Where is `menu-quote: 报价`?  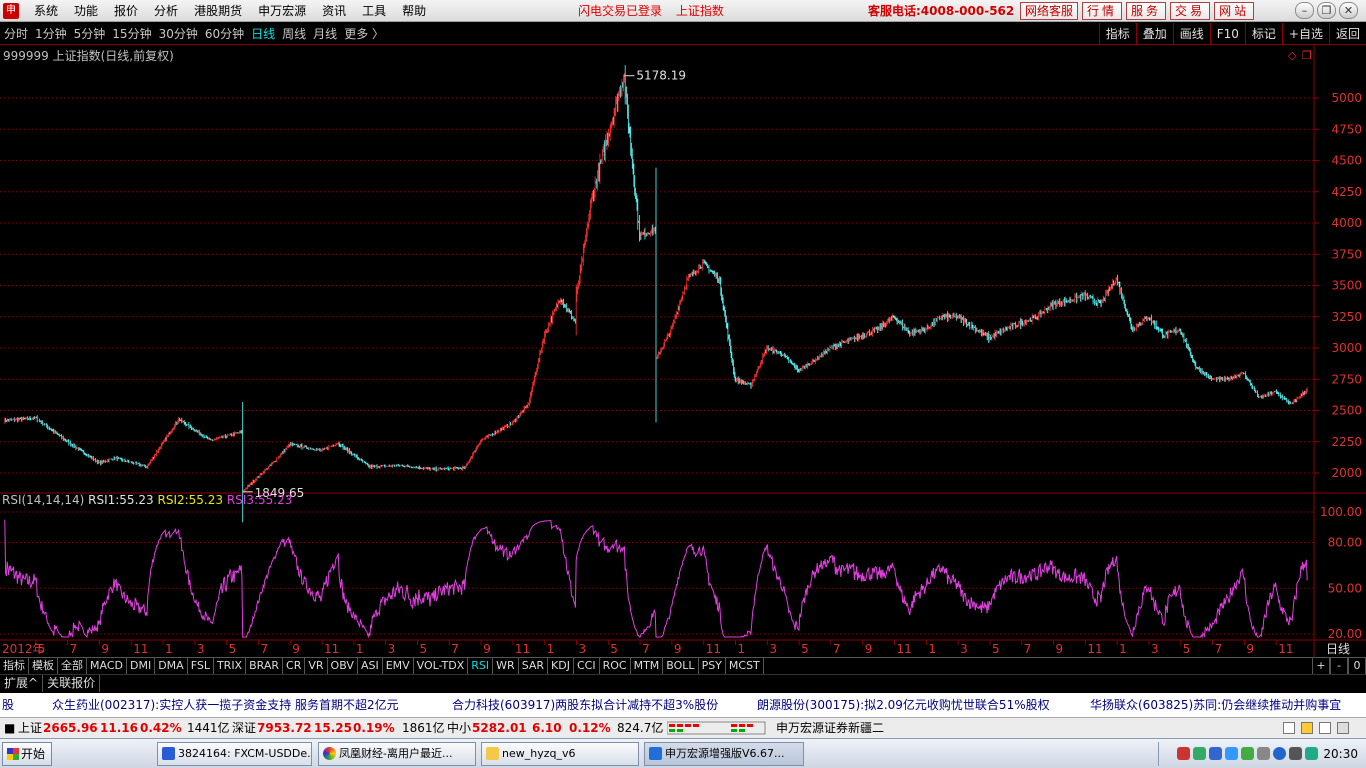 menu-quote: 报价 is located at coordinates (126, 11).